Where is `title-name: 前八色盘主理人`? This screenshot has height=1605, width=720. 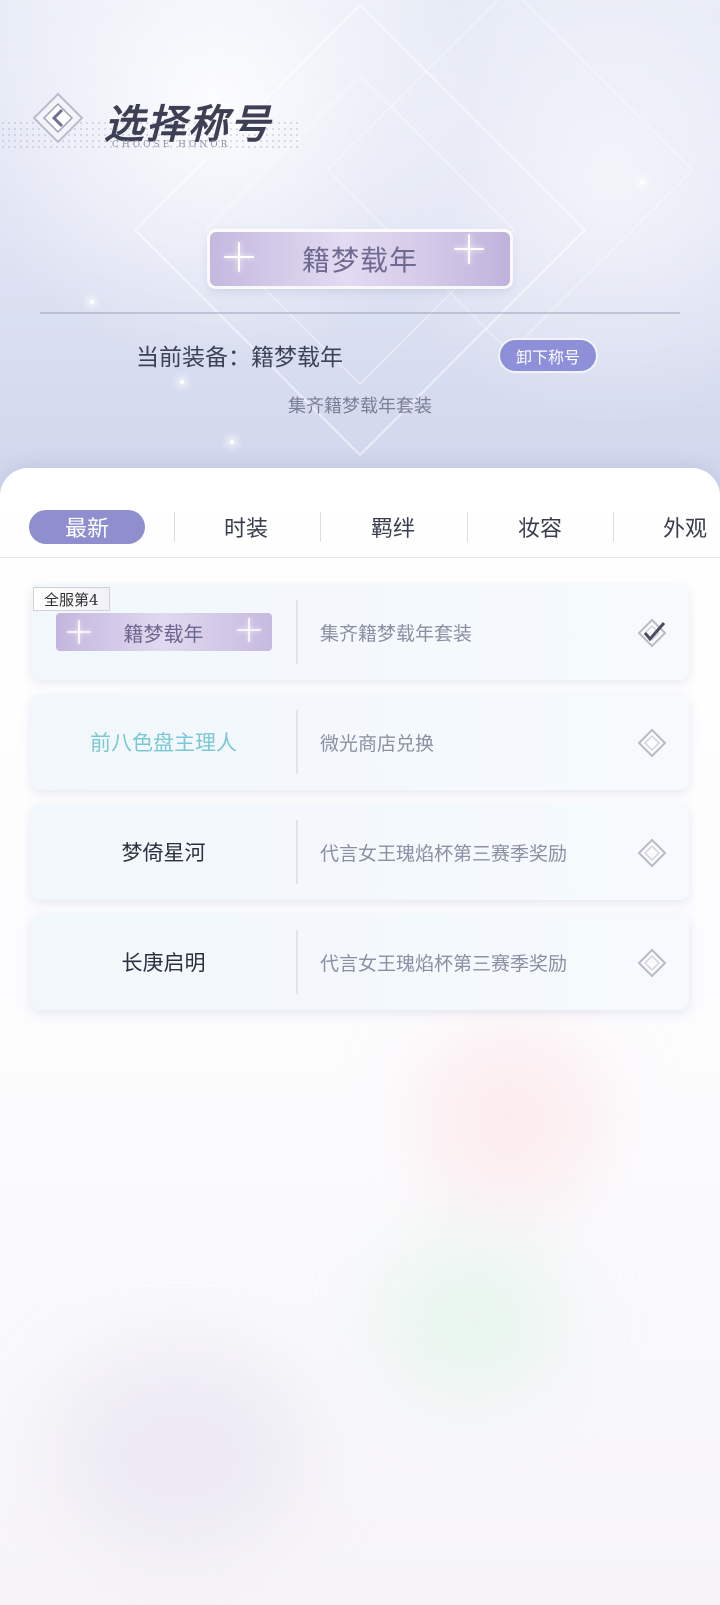 title-name: 前八色盘主理人 is located at coordinates (163, 743).